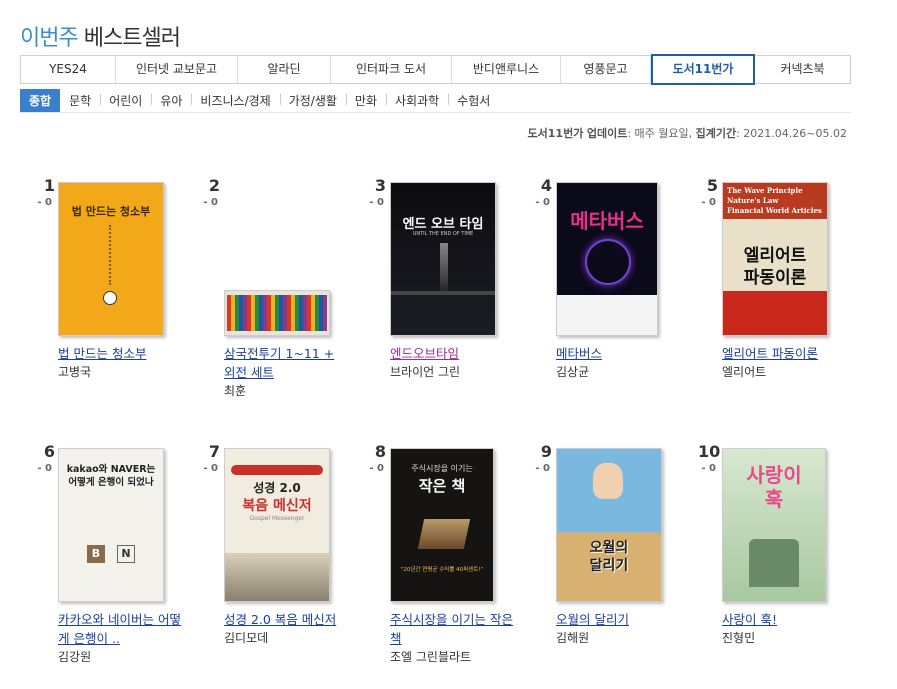  I want to click on book-title-link: 엔드오브타임, so click(452, 353).